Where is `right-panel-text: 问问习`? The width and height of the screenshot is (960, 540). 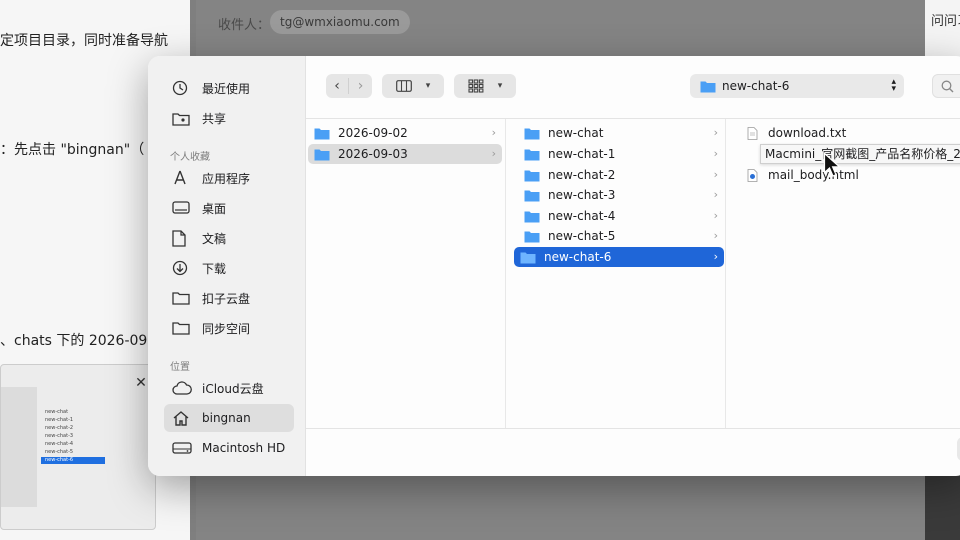 right-panel-text: 问问习 is located at coordinates (945, 21).